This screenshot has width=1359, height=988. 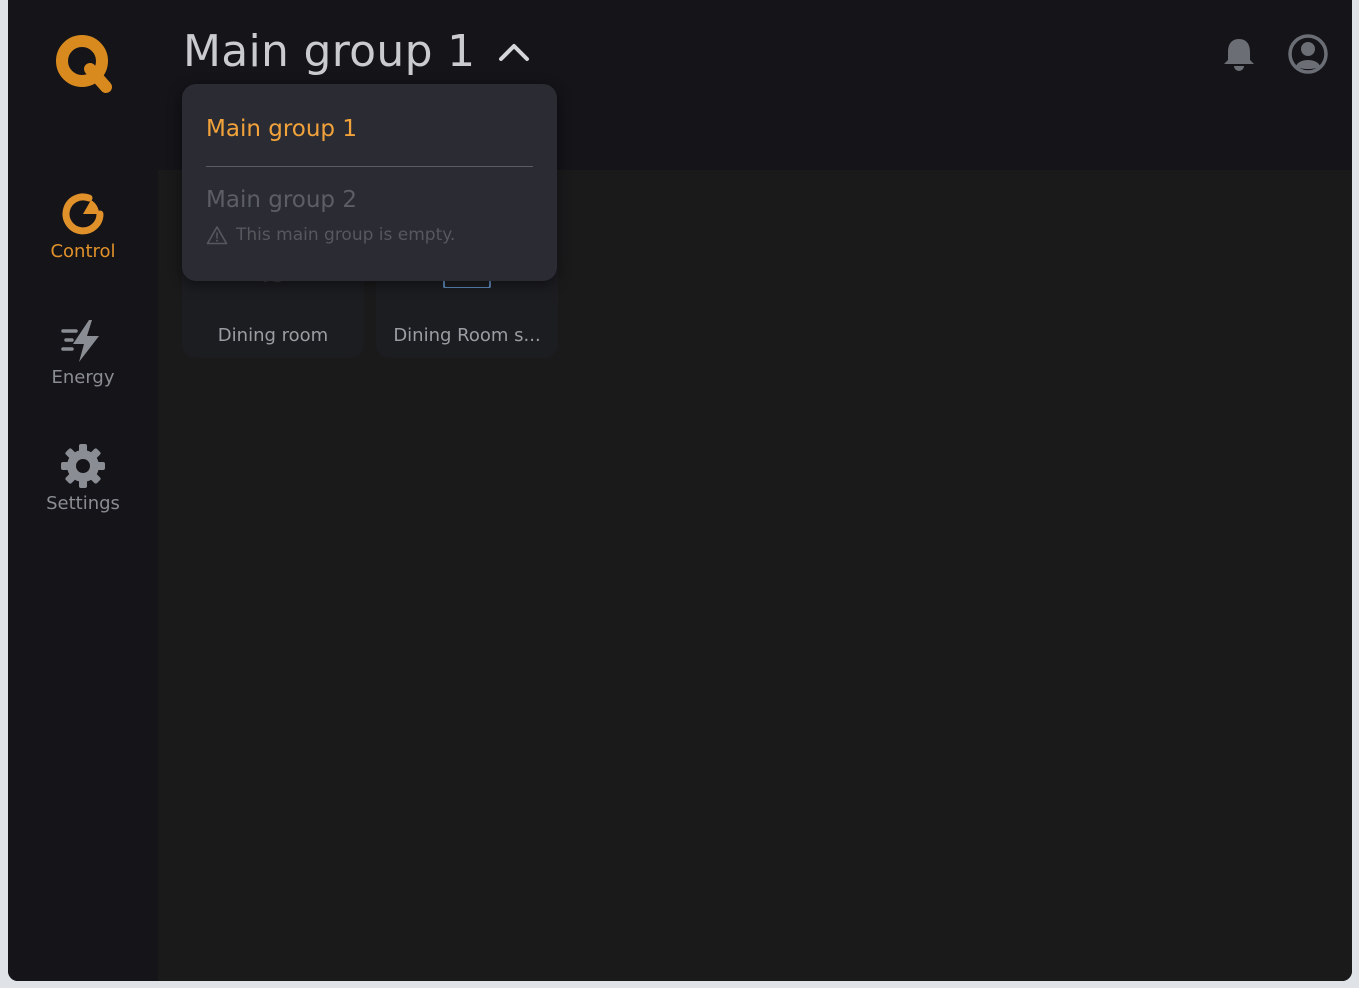 What do you see at coordinates (281, 200) in the screenshot?
I see `dropdown-item-main-group-2: Main group 2` at bounding box center [281, 200].